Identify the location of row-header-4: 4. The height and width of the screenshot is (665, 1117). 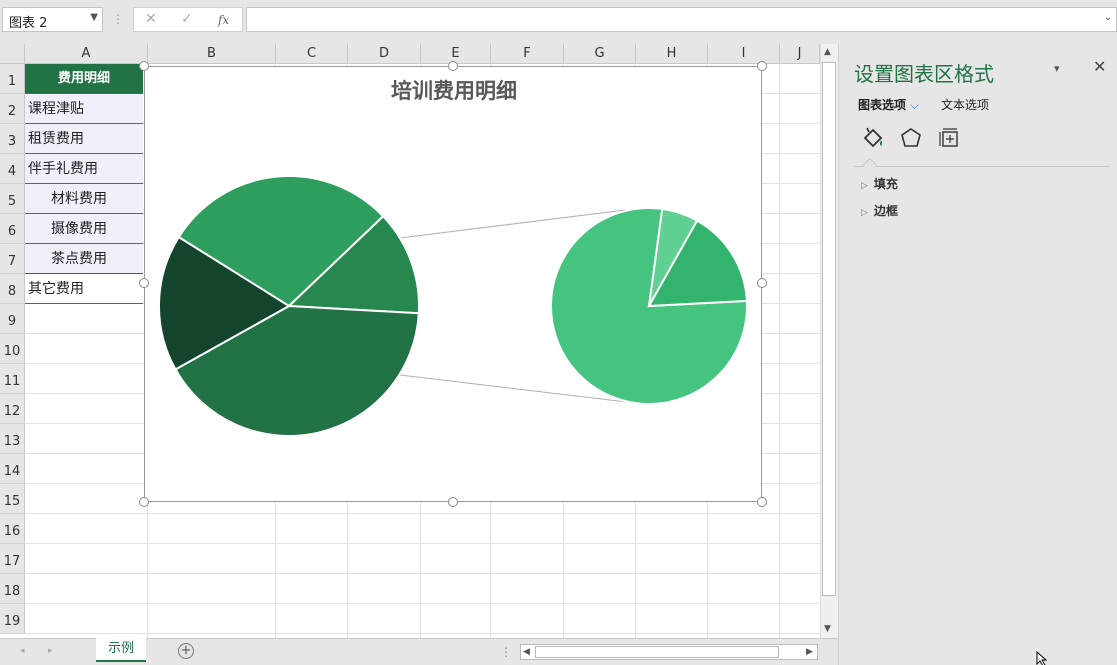
(12, 169).